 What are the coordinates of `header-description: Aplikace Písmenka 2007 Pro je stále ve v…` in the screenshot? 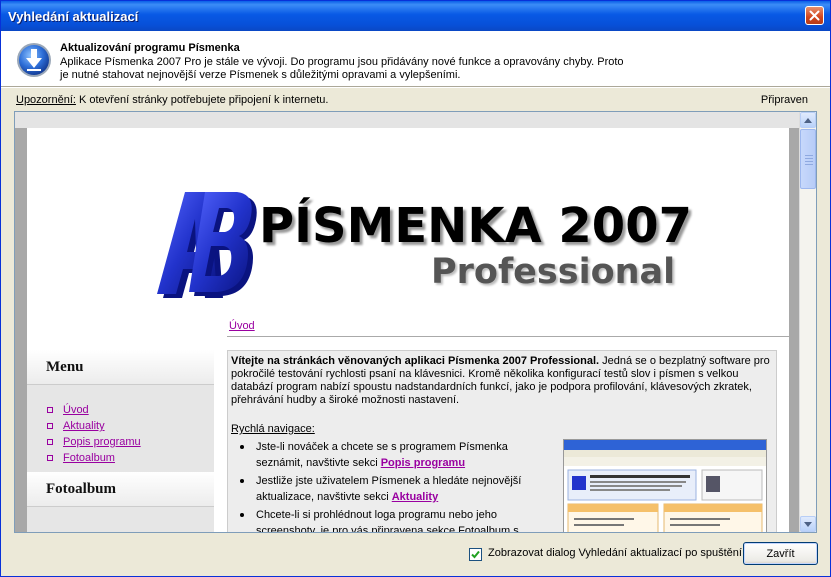 It's located at (342, 68).